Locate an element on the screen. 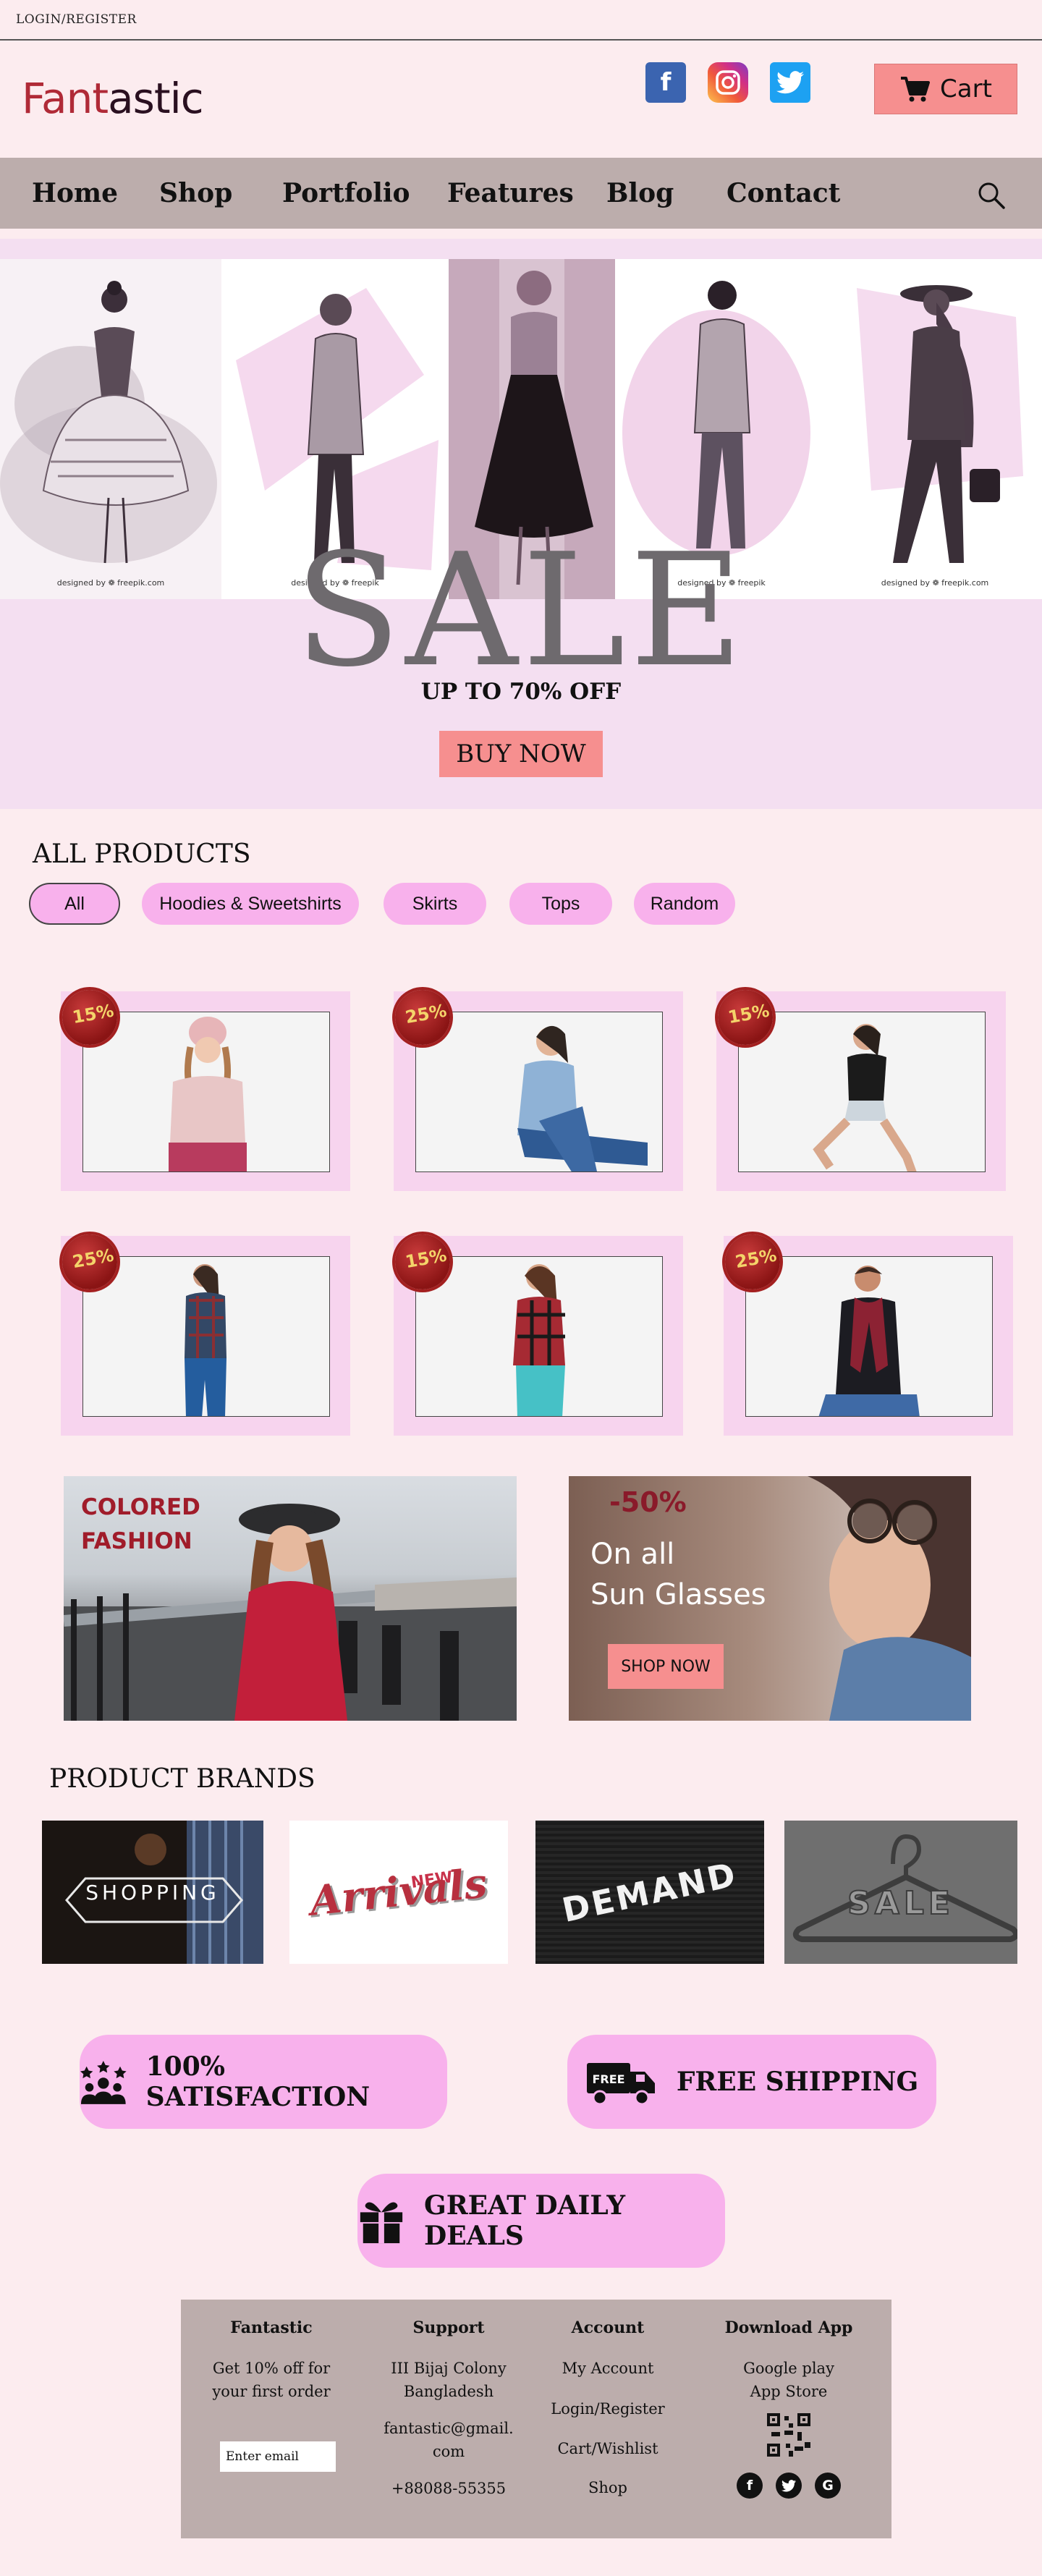 Image resolution: width=1042 pixels, height=2576 pixels. sale-subtitle: UP TO 70% OFF is located at coordinates (521, 692).